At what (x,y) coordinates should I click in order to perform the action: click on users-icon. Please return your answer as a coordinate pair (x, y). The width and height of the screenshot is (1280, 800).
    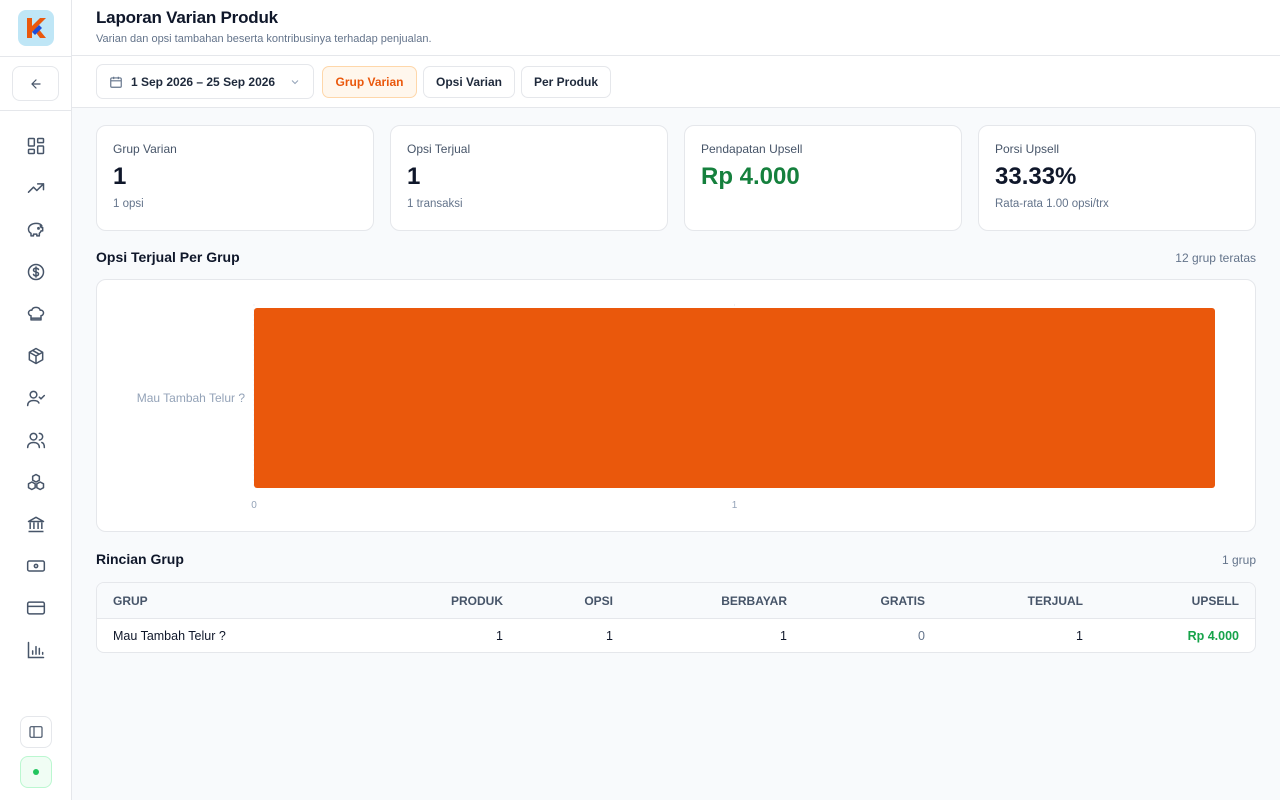
    Looking at the image, I should click on (36, 440).